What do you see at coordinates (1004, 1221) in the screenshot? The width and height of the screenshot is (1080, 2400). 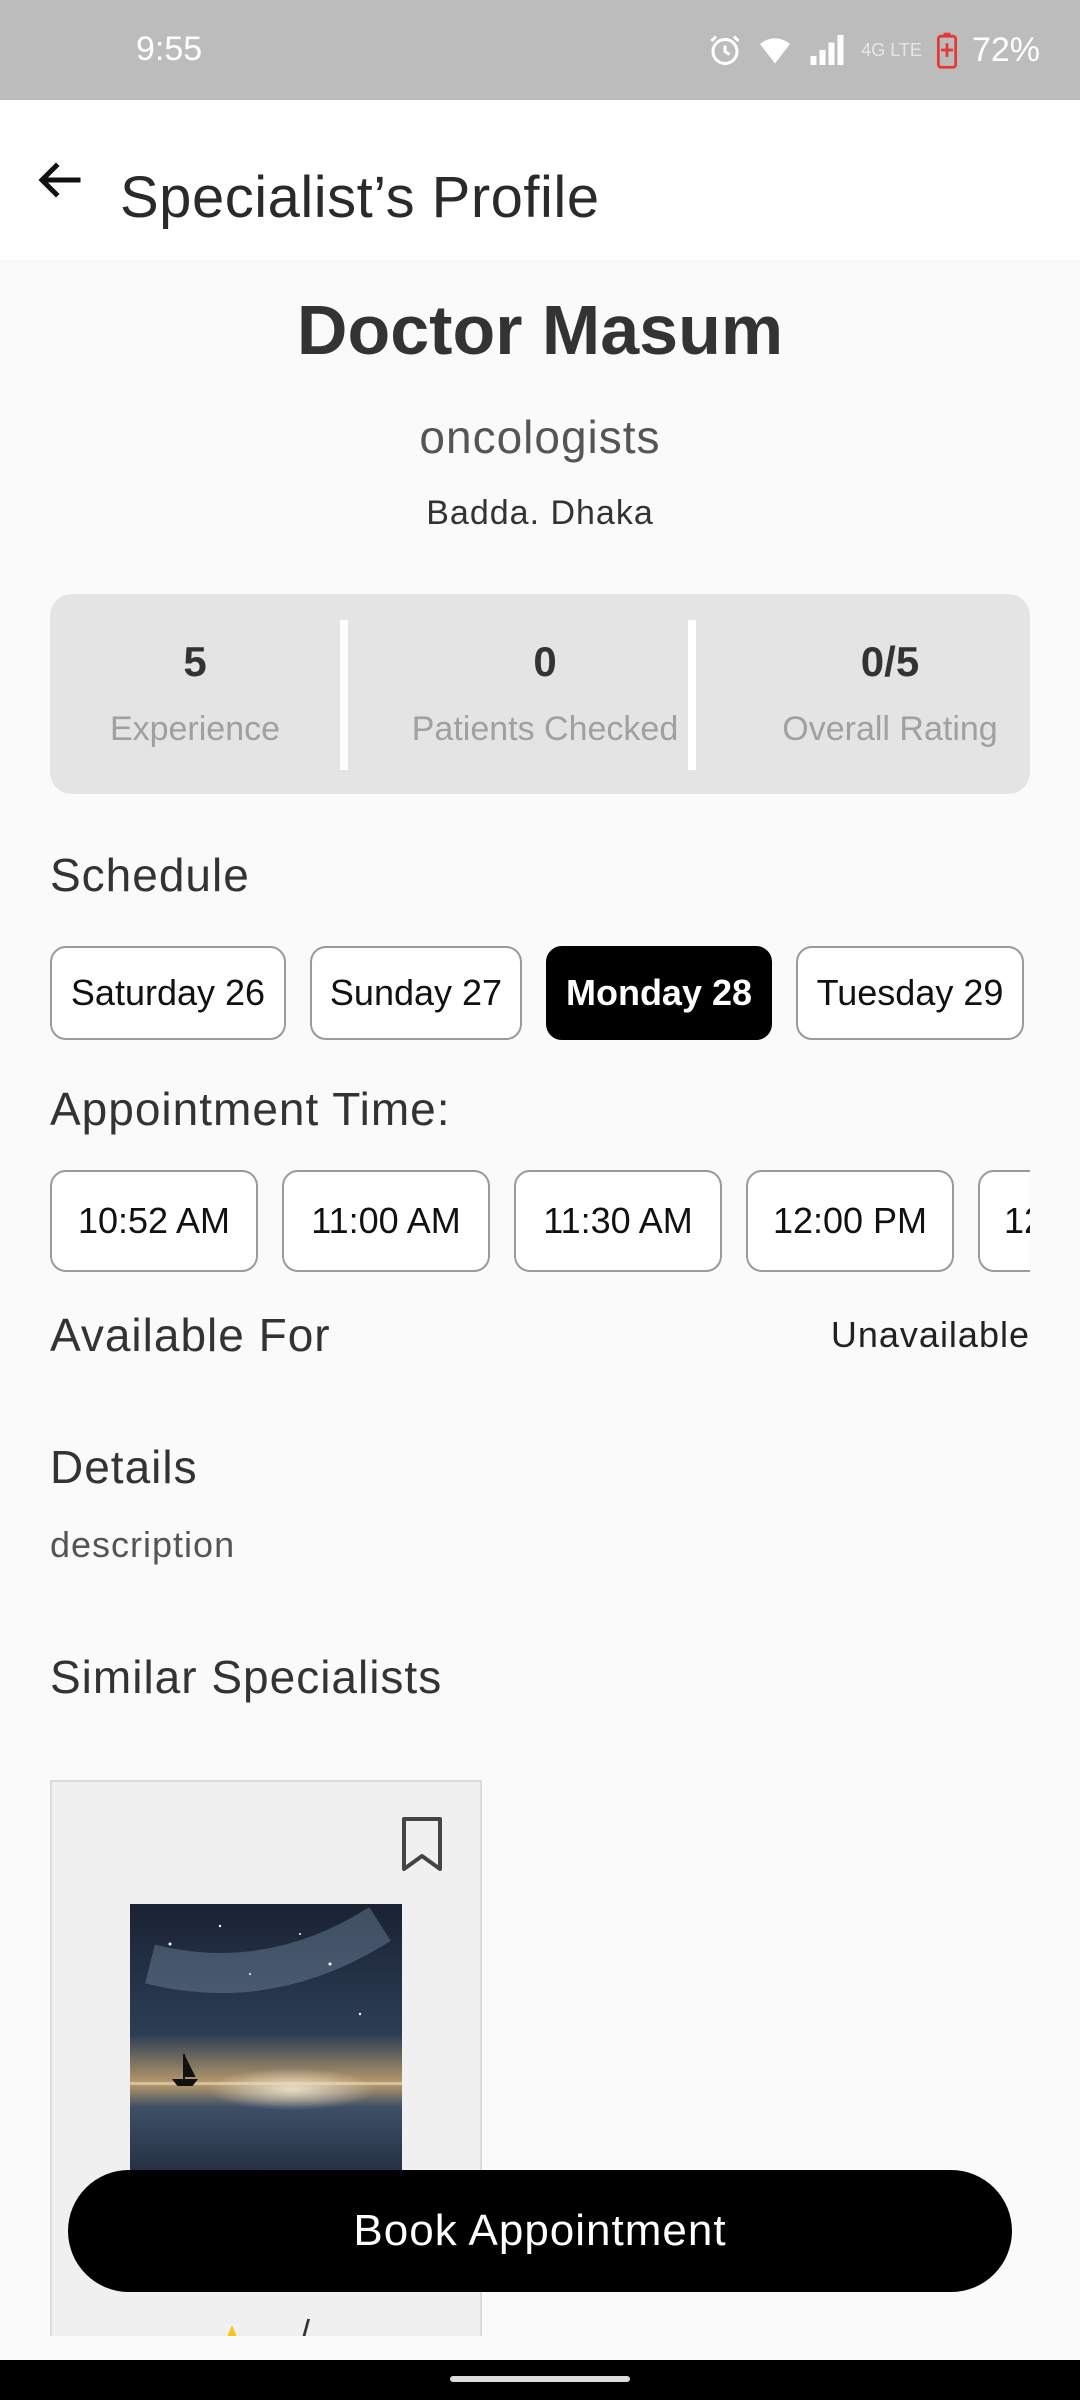 I see `time-slot: 12:30 PM` at bounding box center [1004, 1221].